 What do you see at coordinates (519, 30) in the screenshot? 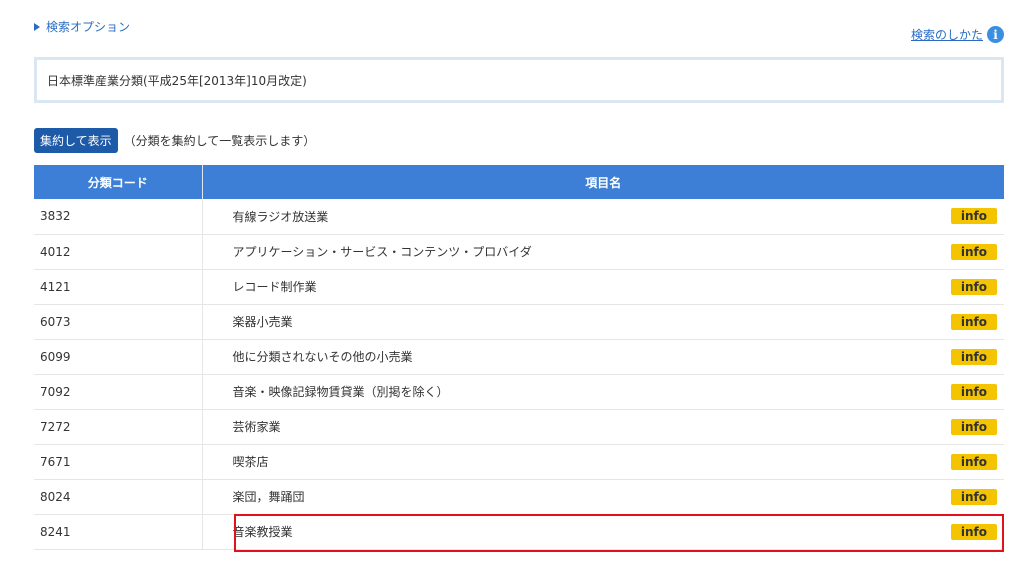
I see `top-bar: 検索オプション 検索のしかた i` at bounding box center [519, 30].